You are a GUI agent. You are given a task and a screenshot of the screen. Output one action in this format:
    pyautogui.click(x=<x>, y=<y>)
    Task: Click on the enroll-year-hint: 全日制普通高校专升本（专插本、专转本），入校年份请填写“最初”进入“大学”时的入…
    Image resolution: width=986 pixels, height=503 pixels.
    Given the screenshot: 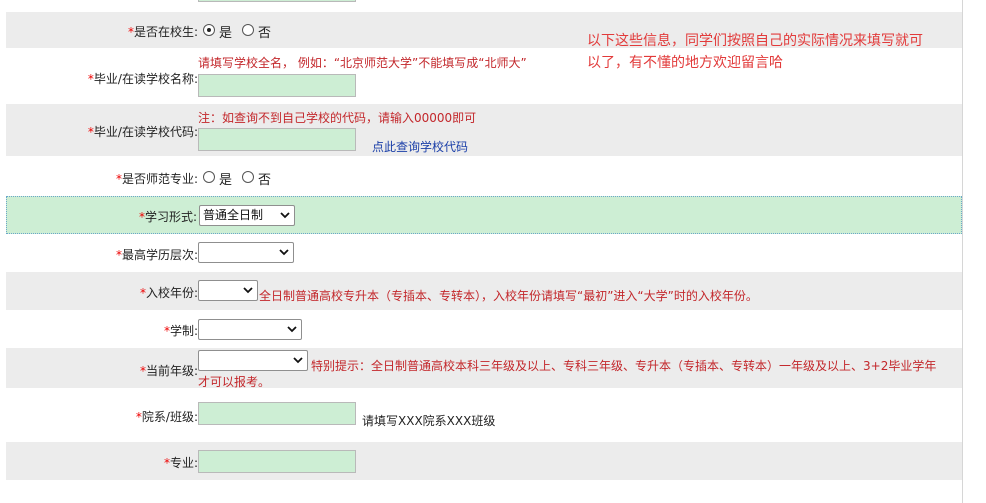 What is the action you would take?
    pyautogui.click(x=508, y=296)
    